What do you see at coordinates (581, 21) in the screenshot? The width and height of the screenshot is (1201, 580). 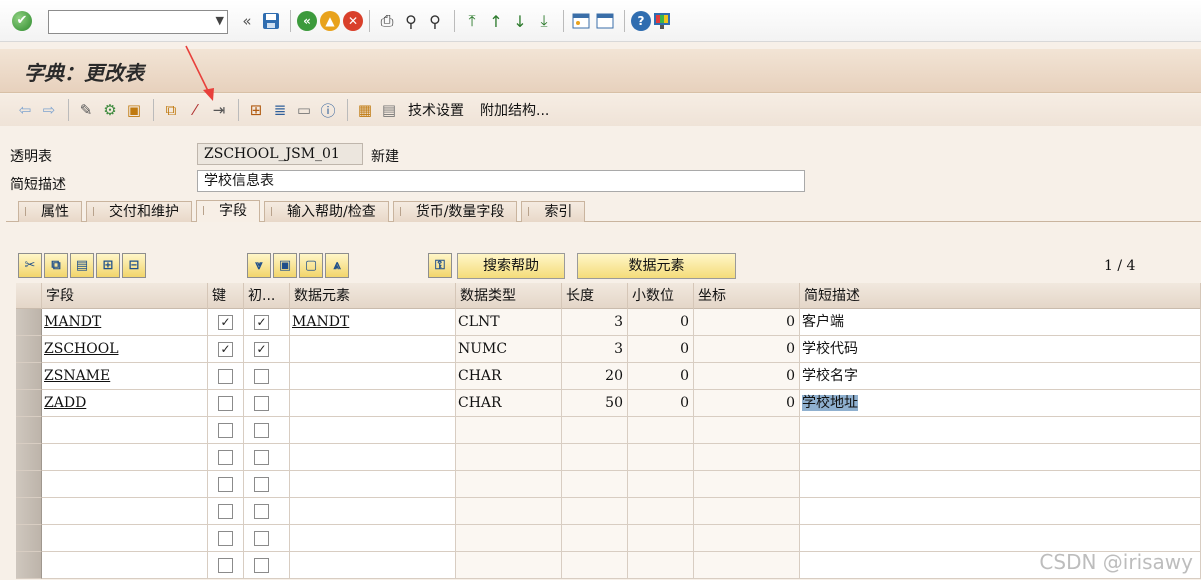 I see `new-session-icon` at bounding box center [581, 21].